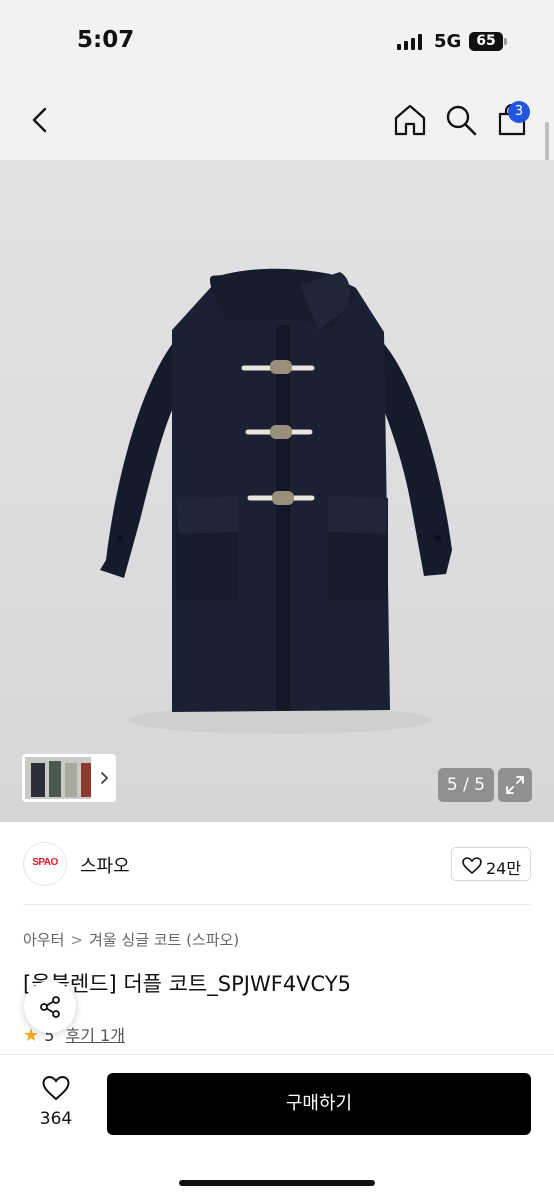 The image size is (554, 1200). What do you see at coordinates (58, 778) in the screenshot?
I see `thumbnail-image` at bounding box center [58, 778].